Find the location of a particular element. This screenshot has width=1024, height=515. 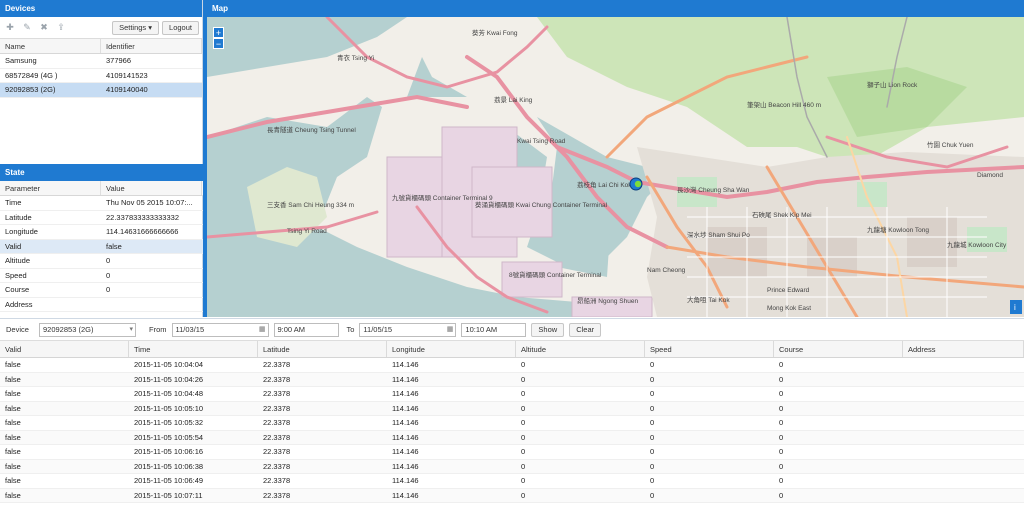

column-header-identifier: Identifier is located at coordinates (151, 46).